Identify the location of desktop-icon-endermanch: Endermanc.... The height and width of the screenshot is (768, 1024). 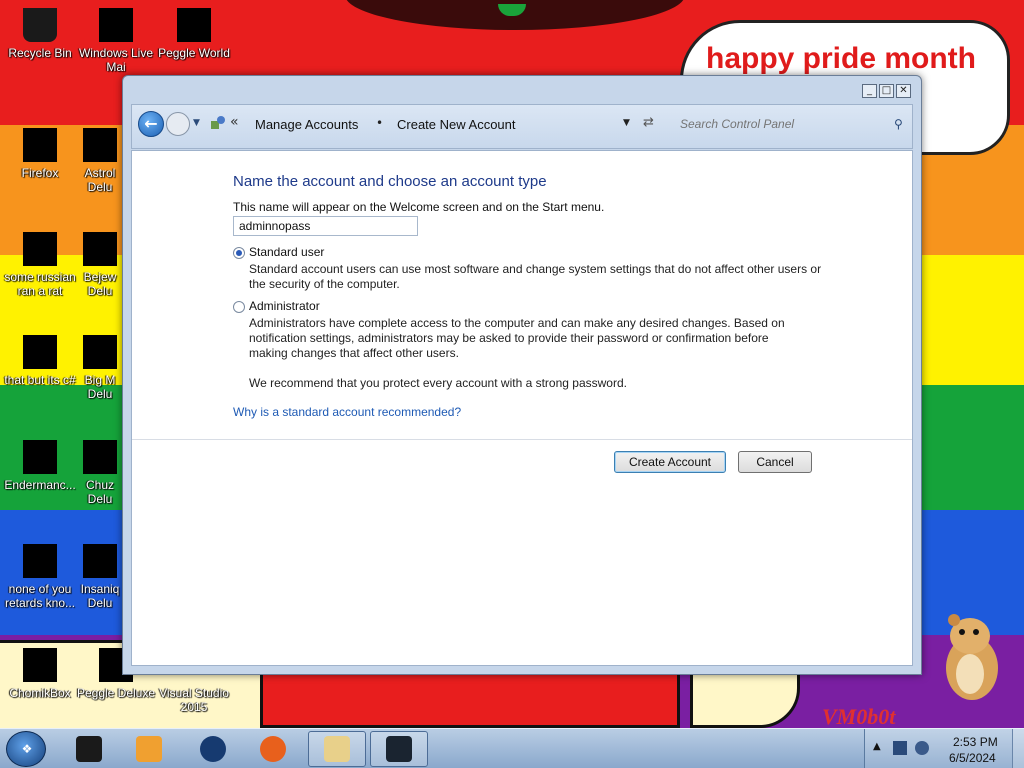
(40, 466).